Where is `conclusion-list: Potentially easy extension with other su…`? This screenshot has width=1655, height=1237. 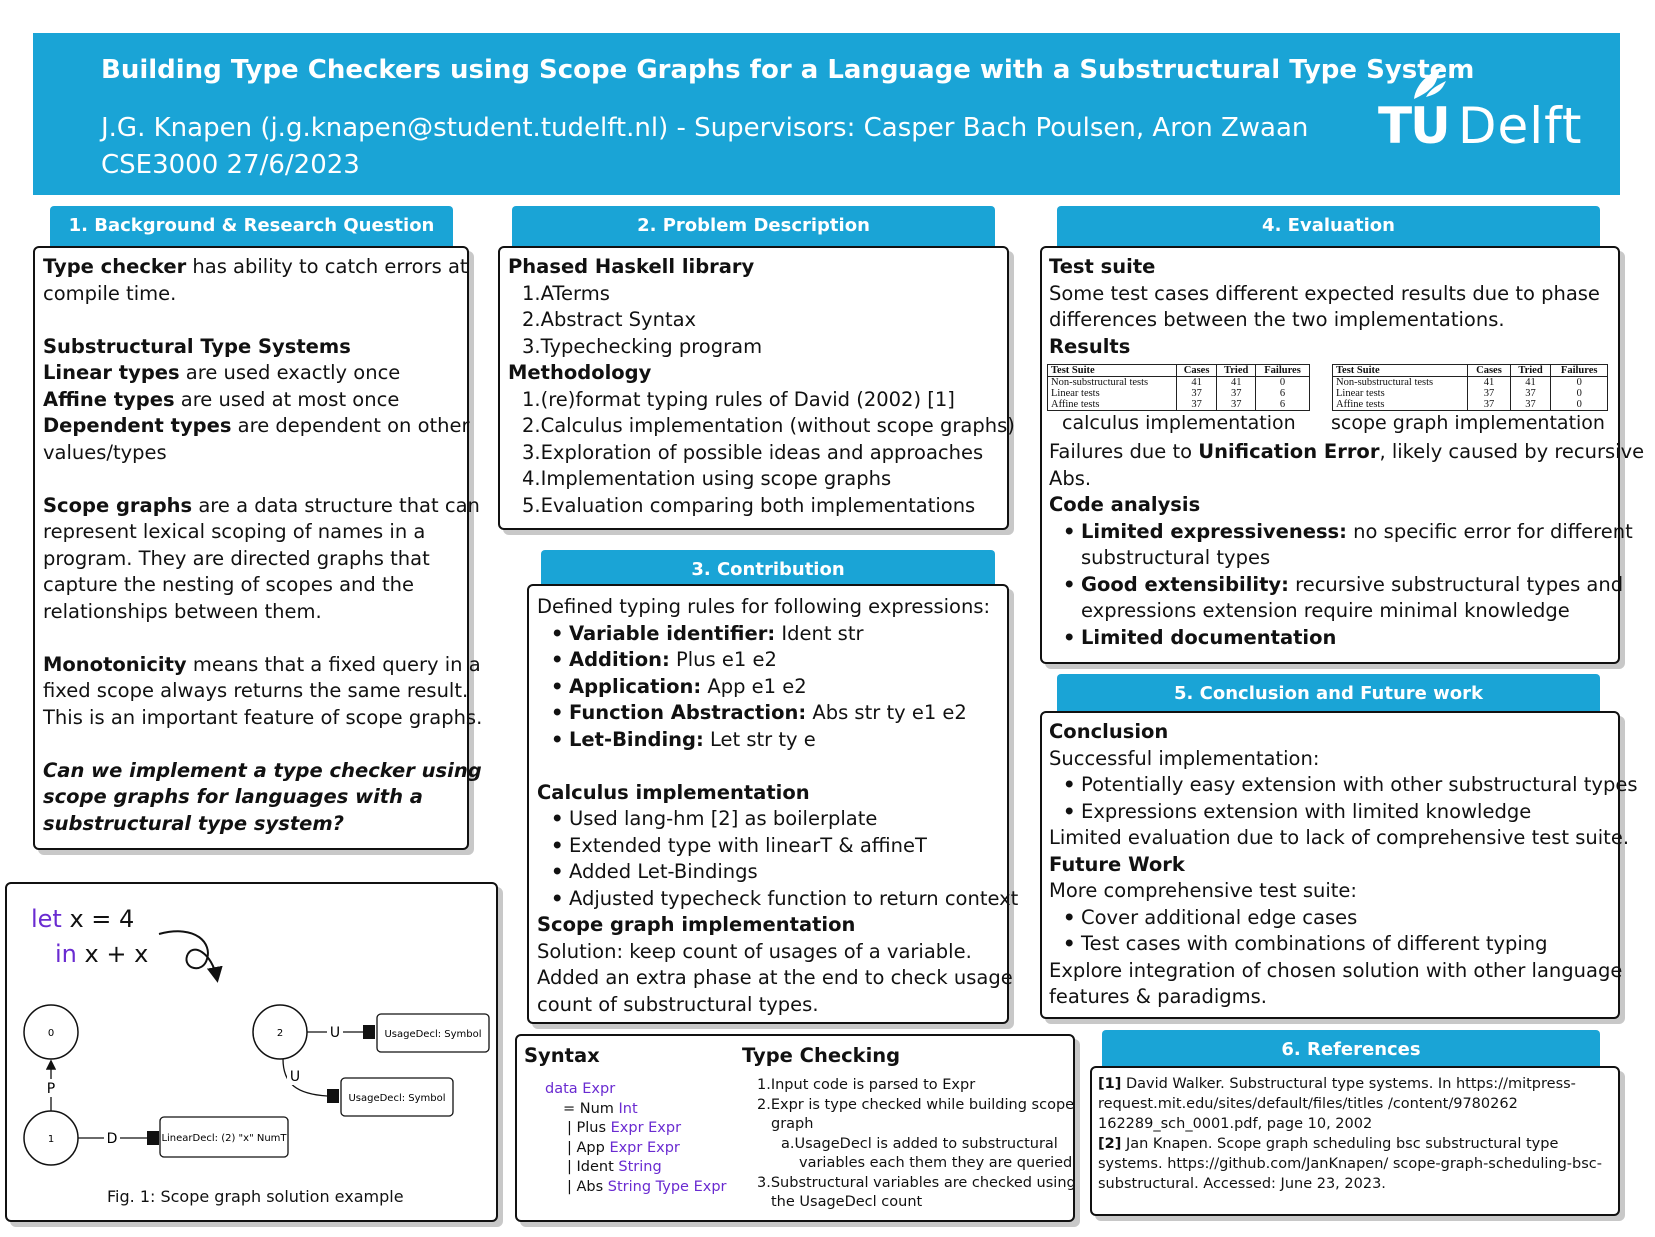 conclusion-list: Potentially easy extension with other su… is located at coordinates (1343, 798).